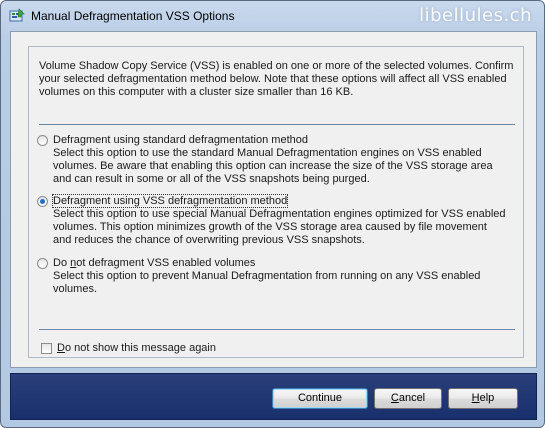 This screenshot has height=428, width=545. I want to click on dont-show-again-label: Do not show this message again, so click(136, 348).